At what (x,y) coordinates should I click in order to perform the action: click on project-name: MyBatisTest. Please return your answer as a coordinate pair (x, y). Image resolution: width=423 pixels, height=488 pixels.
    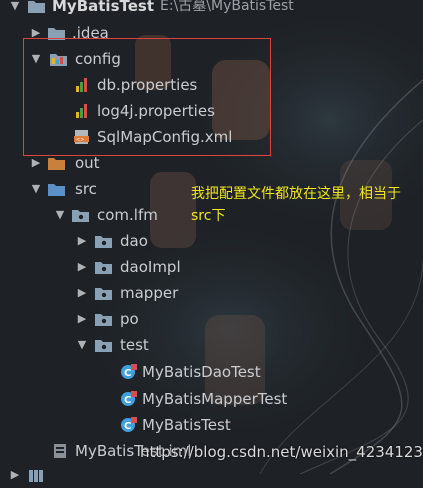
    Looking at the image, I should click on (103, 7).